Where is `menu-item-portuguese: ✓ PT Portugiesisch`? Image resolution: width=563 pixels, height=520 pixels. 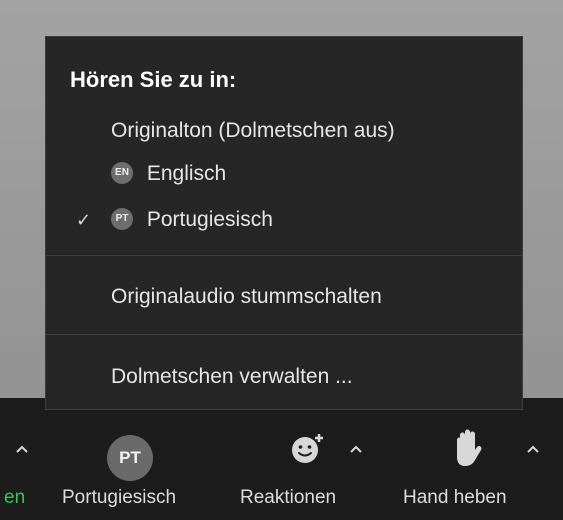 menu-item-portuguese: ✓ PT Portugiesisch is located at coordinates (284, 220).